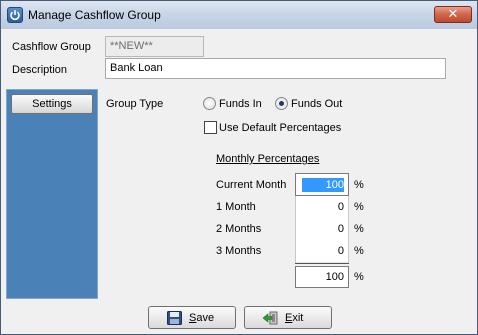  Describe the element at coordinates (322, 263) in the screenshot. I see `total-separator` at that location.